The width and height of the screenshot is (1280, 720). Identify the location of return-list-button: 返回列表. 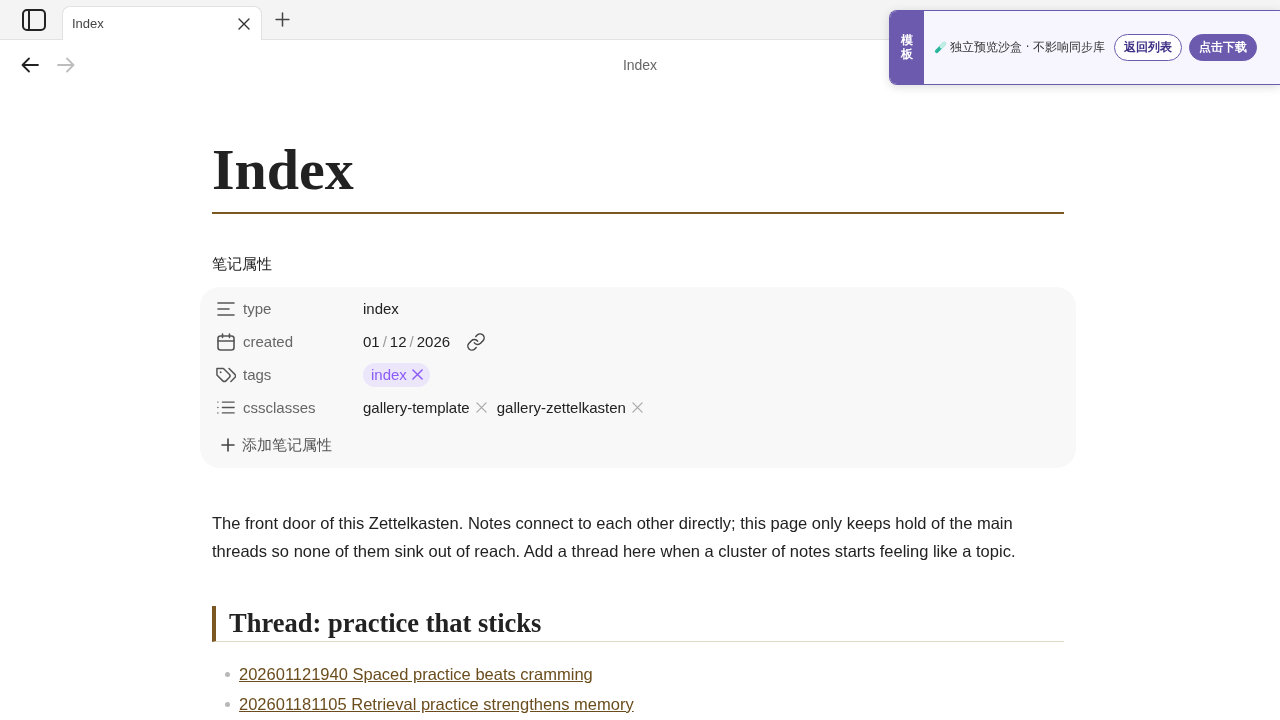
(1147, 47).